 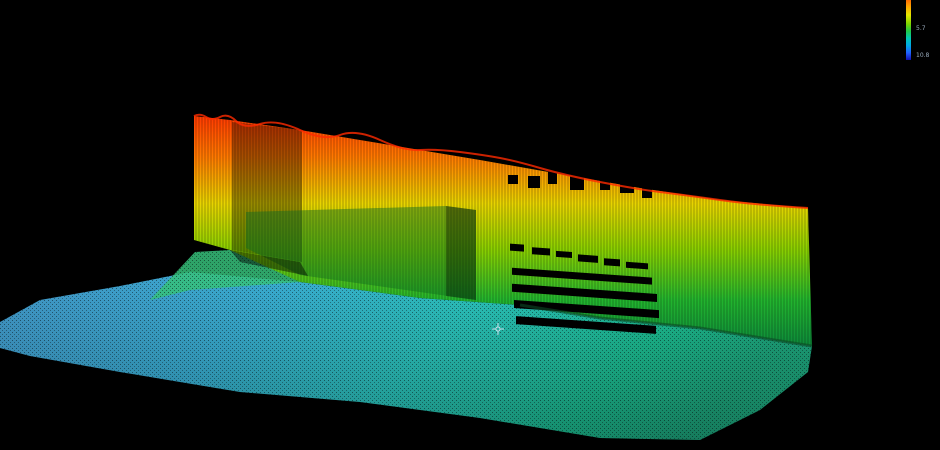 I want to click on scale-label-mid: 5.7, so click(x=921, y=28).